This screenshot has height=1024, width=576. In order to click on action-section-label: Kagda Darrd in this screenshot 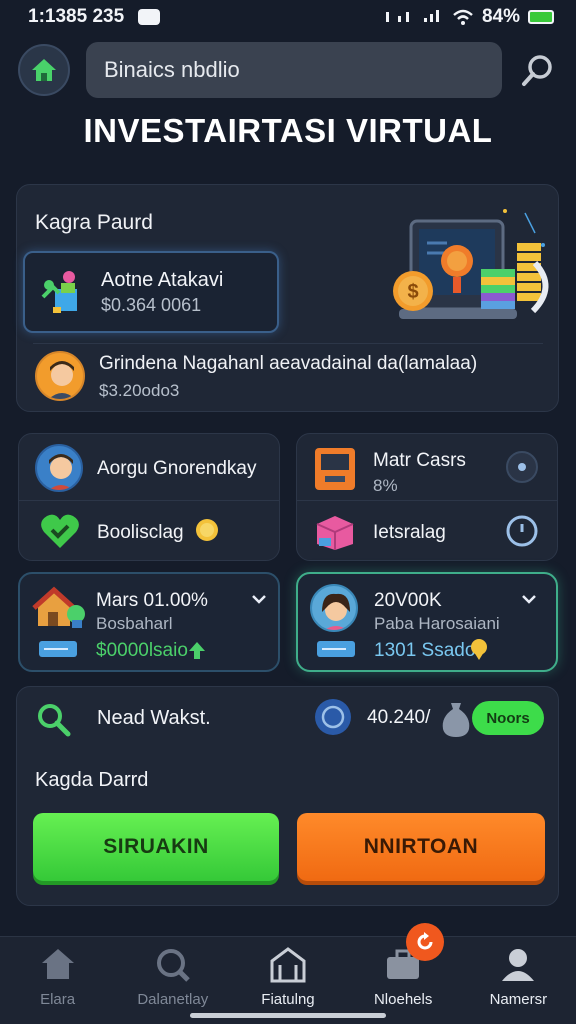, I will do `click(92, 780)`.